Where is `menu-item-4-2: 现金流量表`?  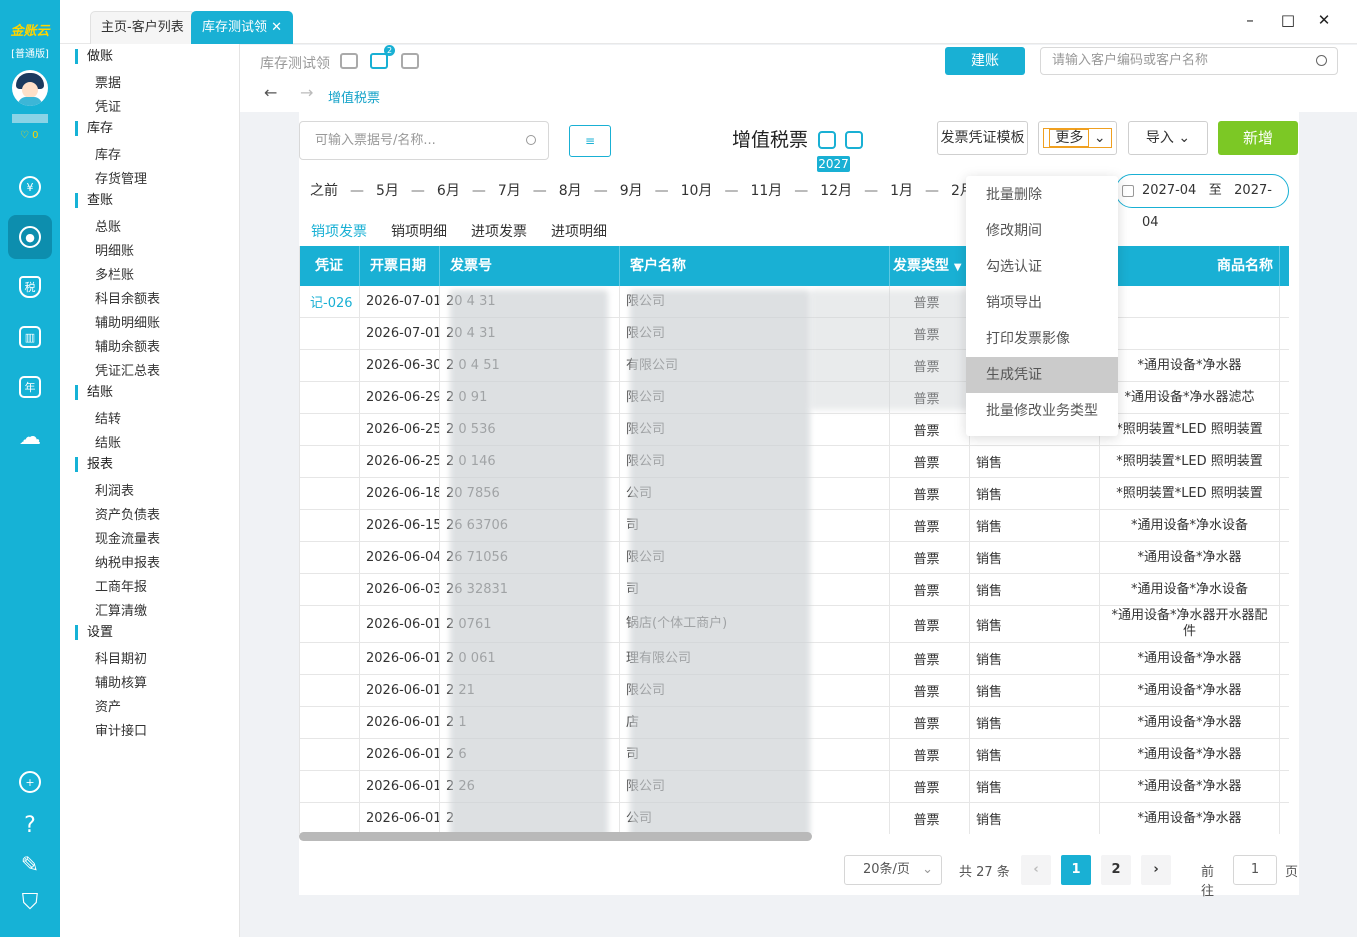
menu-item-4-2: 现金流量表 is located at coordinates (127, 537).